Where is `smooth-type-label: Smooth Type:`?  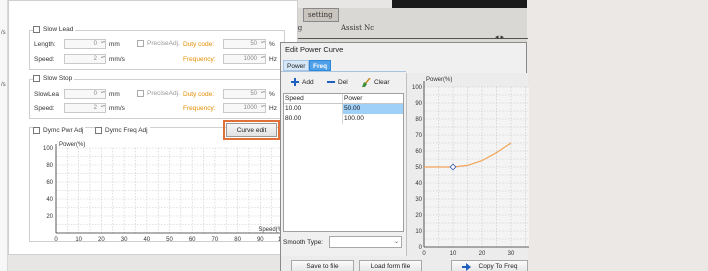 smooth-type-label: Smooth Type: is located at coordinates (303, 242).